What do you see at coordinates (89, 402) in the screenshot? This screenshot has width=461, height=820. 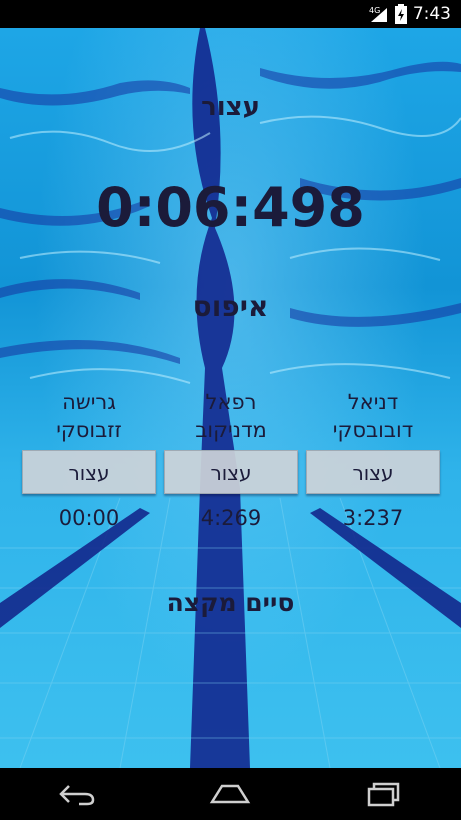 I see `swimmer-first-name: גרישה` at bounding box center [89, 402].